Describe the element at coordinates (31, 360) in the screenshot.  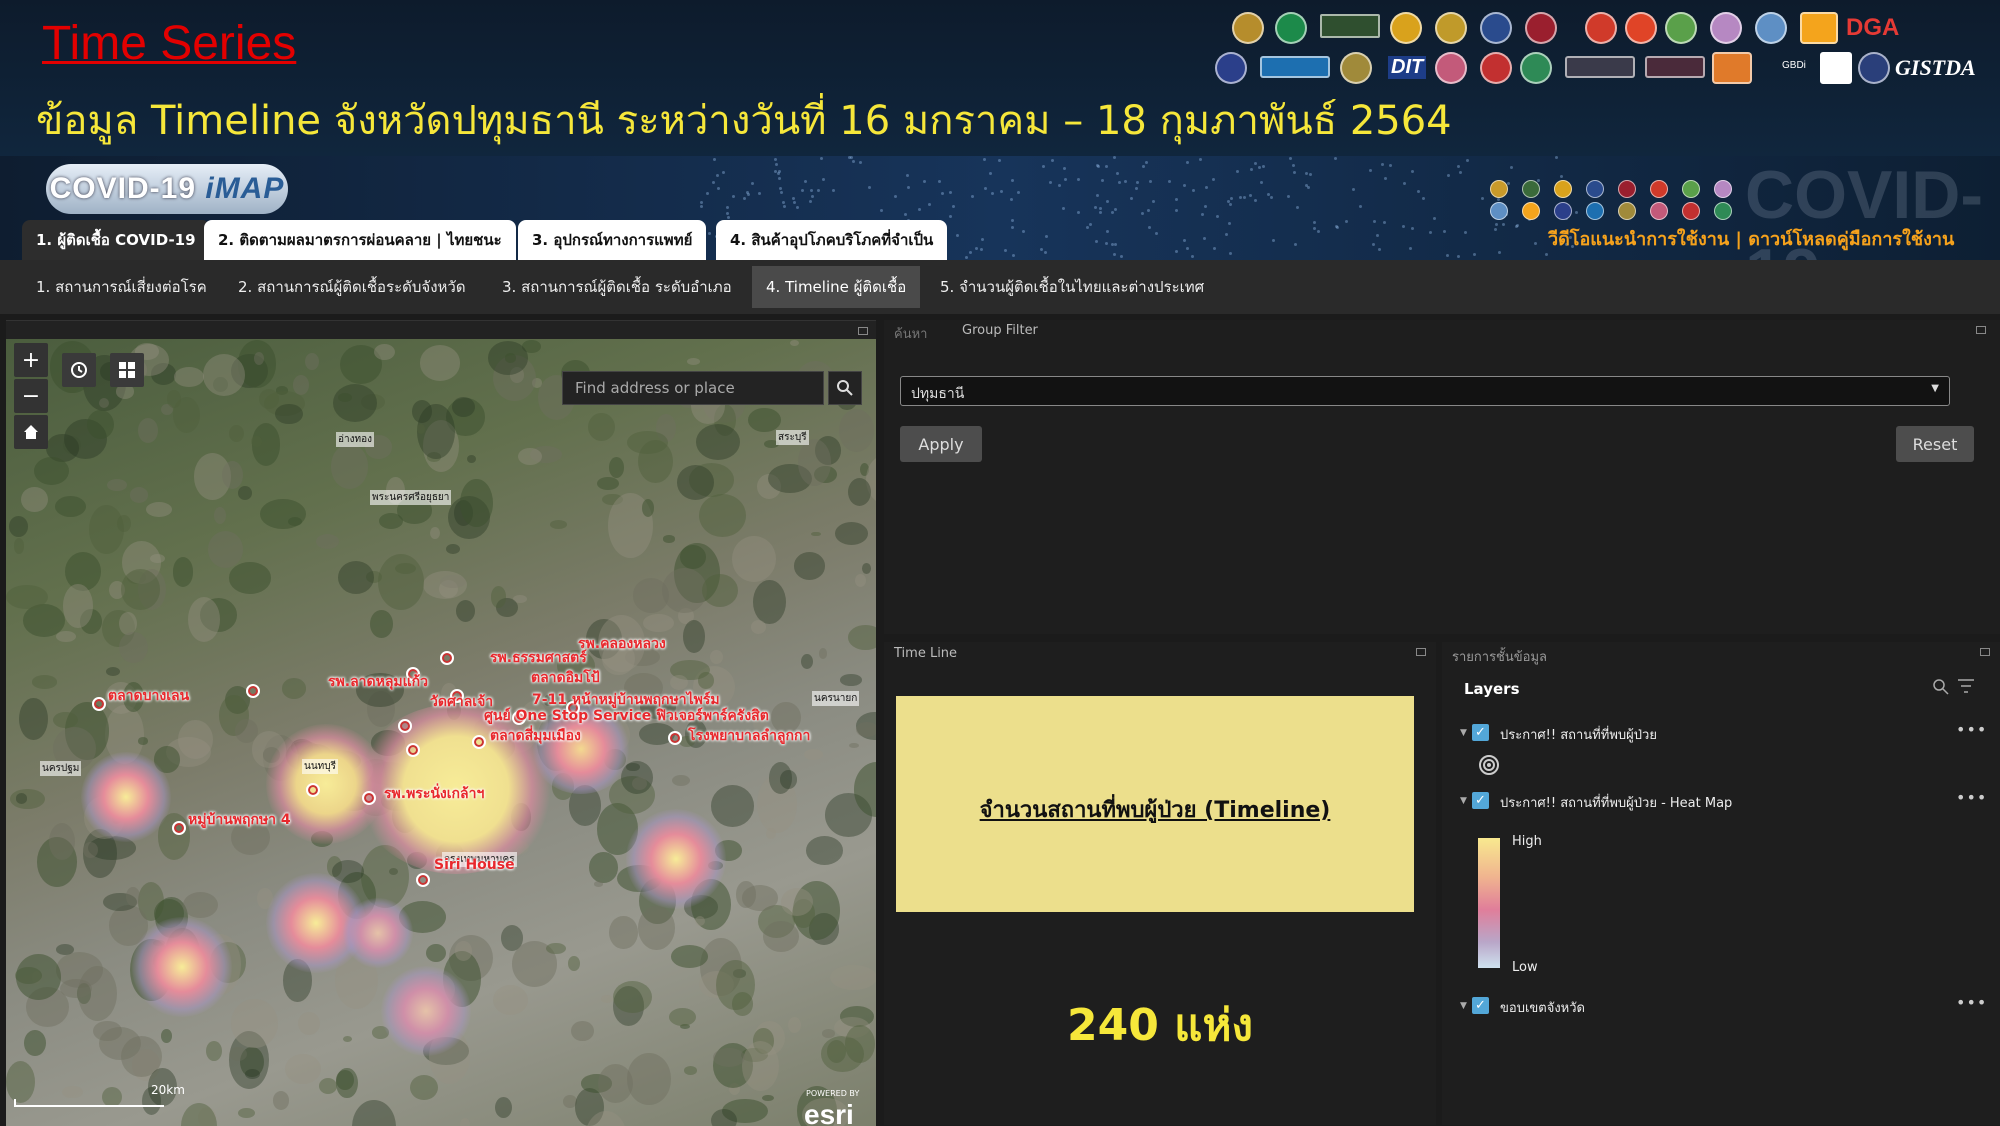
I see `zoom-in-button: +` at that location.